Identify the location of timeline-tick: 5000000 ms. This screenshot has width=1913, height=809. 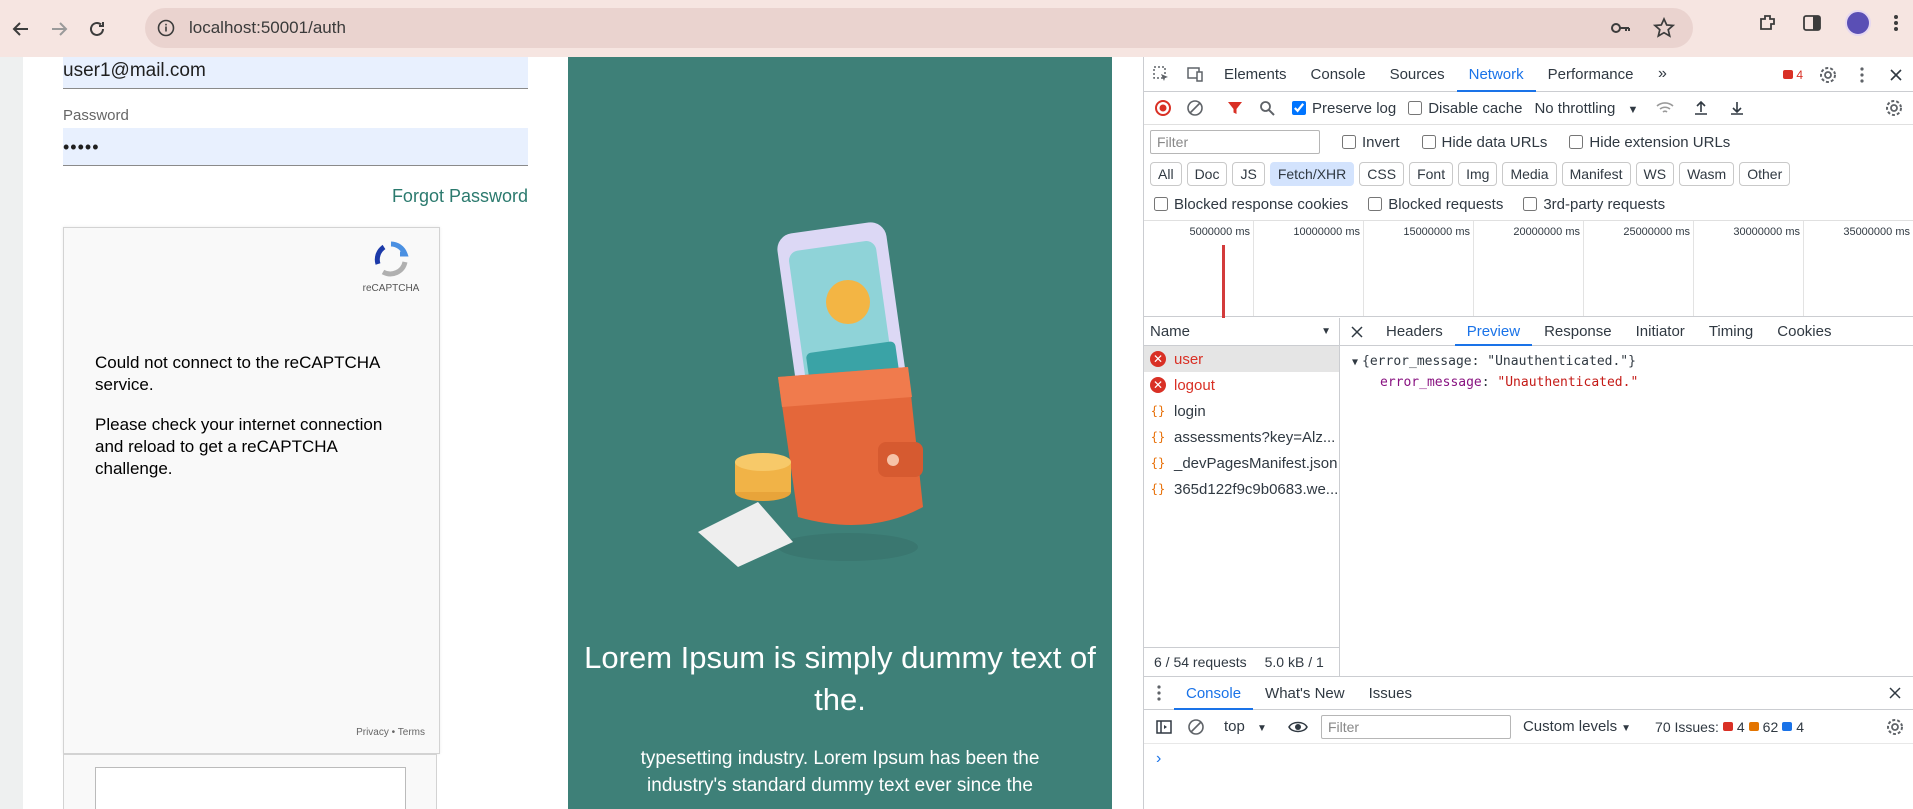
(1199, 268).